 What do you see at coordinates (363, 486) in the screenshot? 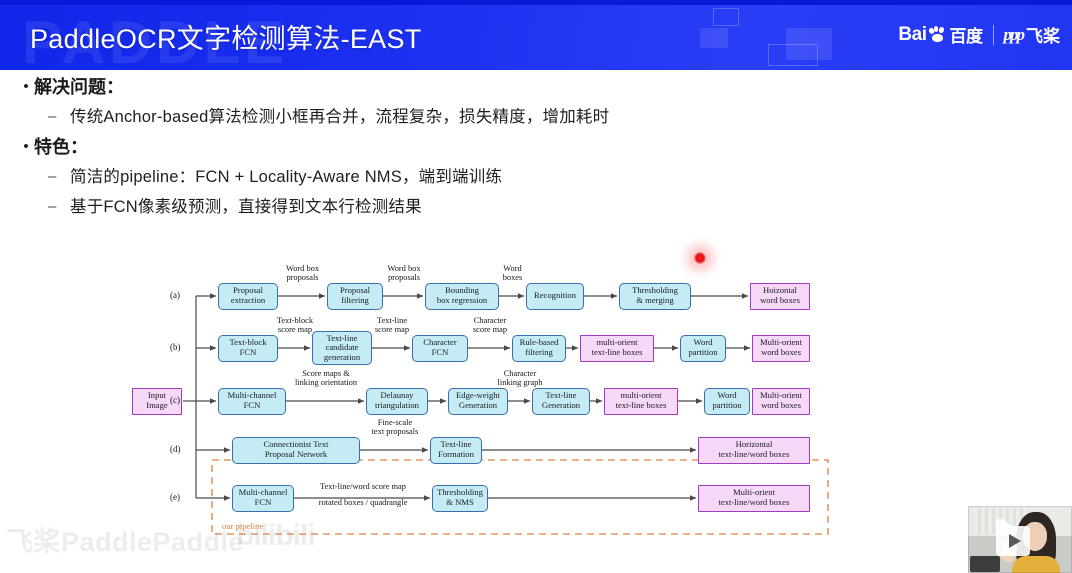
I see `edge-label-line: Text-line/word score map` at bounding box center [363, 486].